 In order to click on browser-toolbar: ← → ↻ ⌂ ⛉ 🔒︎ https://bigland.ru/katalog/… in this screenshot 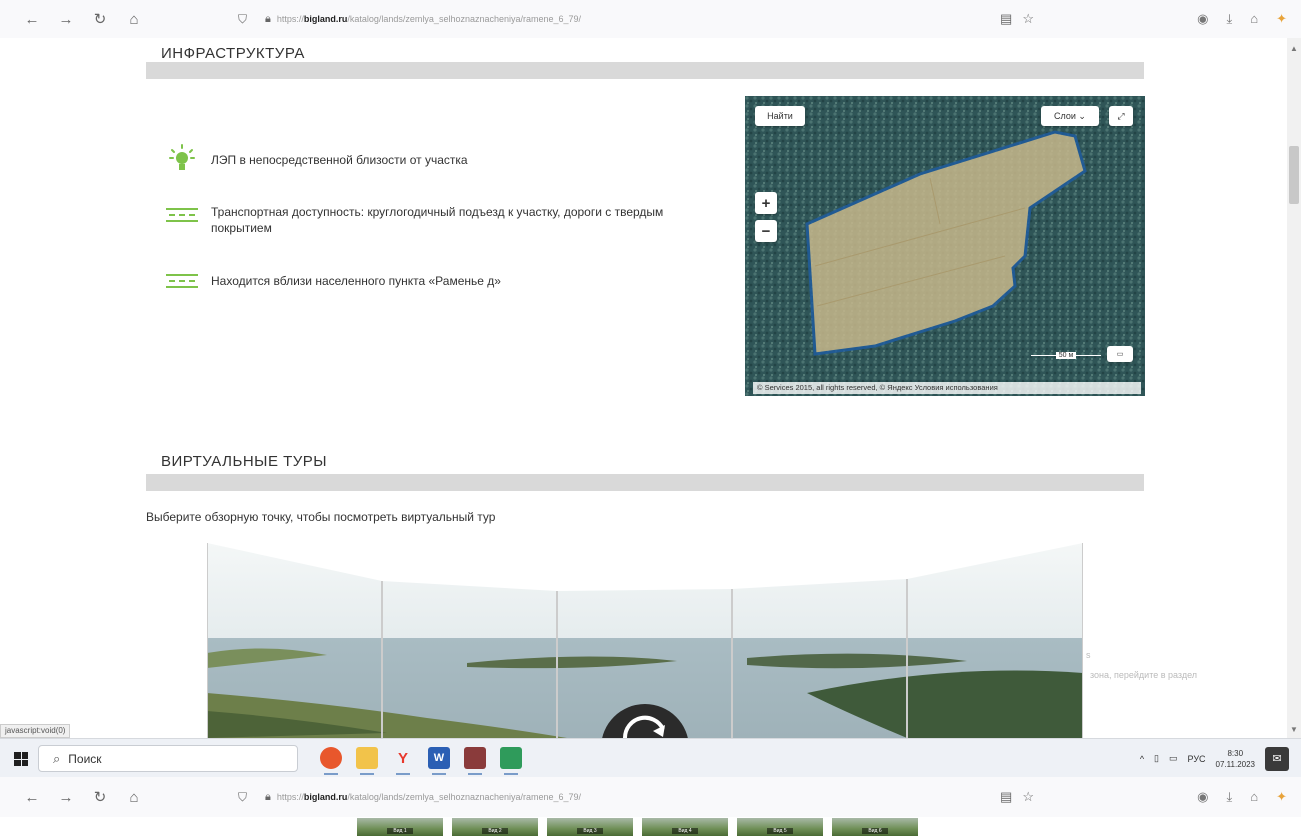, I will do `click(650, 19)`.